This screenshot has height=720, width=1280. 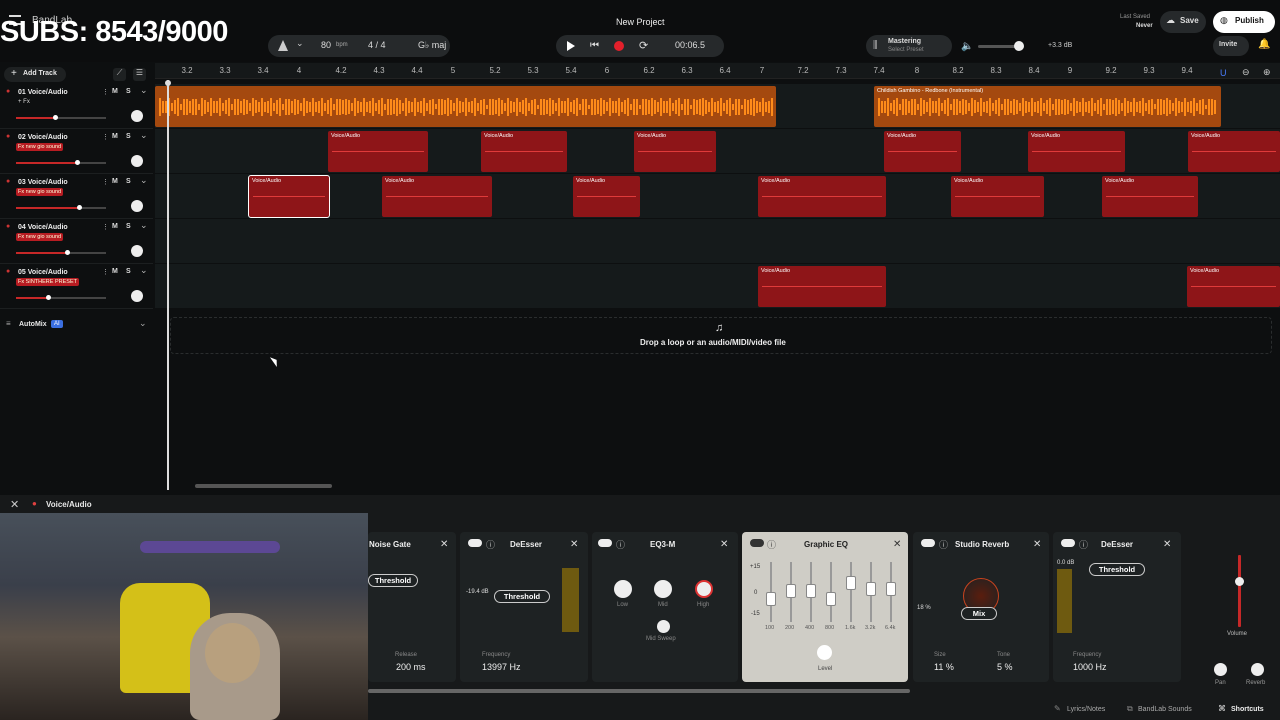 What do you see at coordinates (377, 45) in the screenshot?
I see `time-signature: 4 / 4` at bounding box center [377, 45].